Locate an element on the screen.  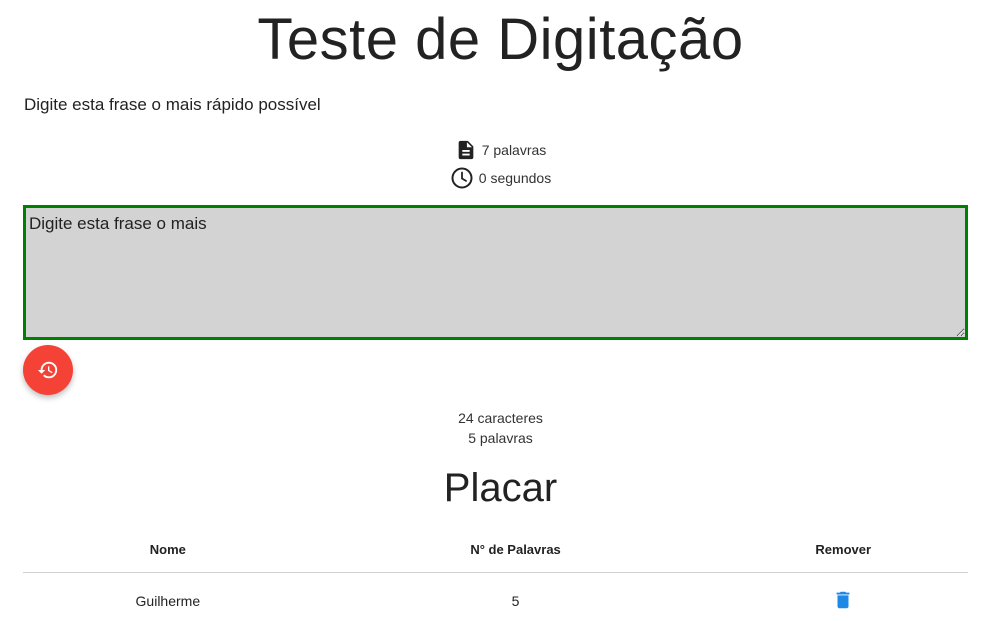
time-info: 0 segundos is located at coordinates (500, 178).